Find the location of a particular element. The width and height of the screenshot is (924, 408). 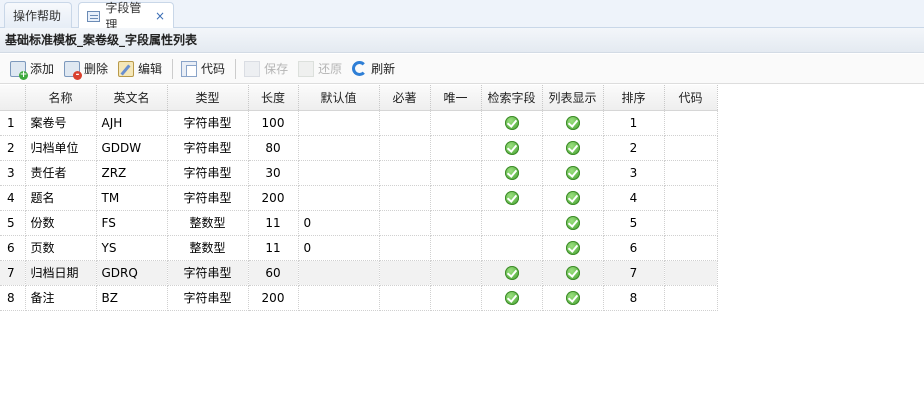

length-cell: 30 is located at coordinates (273, 173).